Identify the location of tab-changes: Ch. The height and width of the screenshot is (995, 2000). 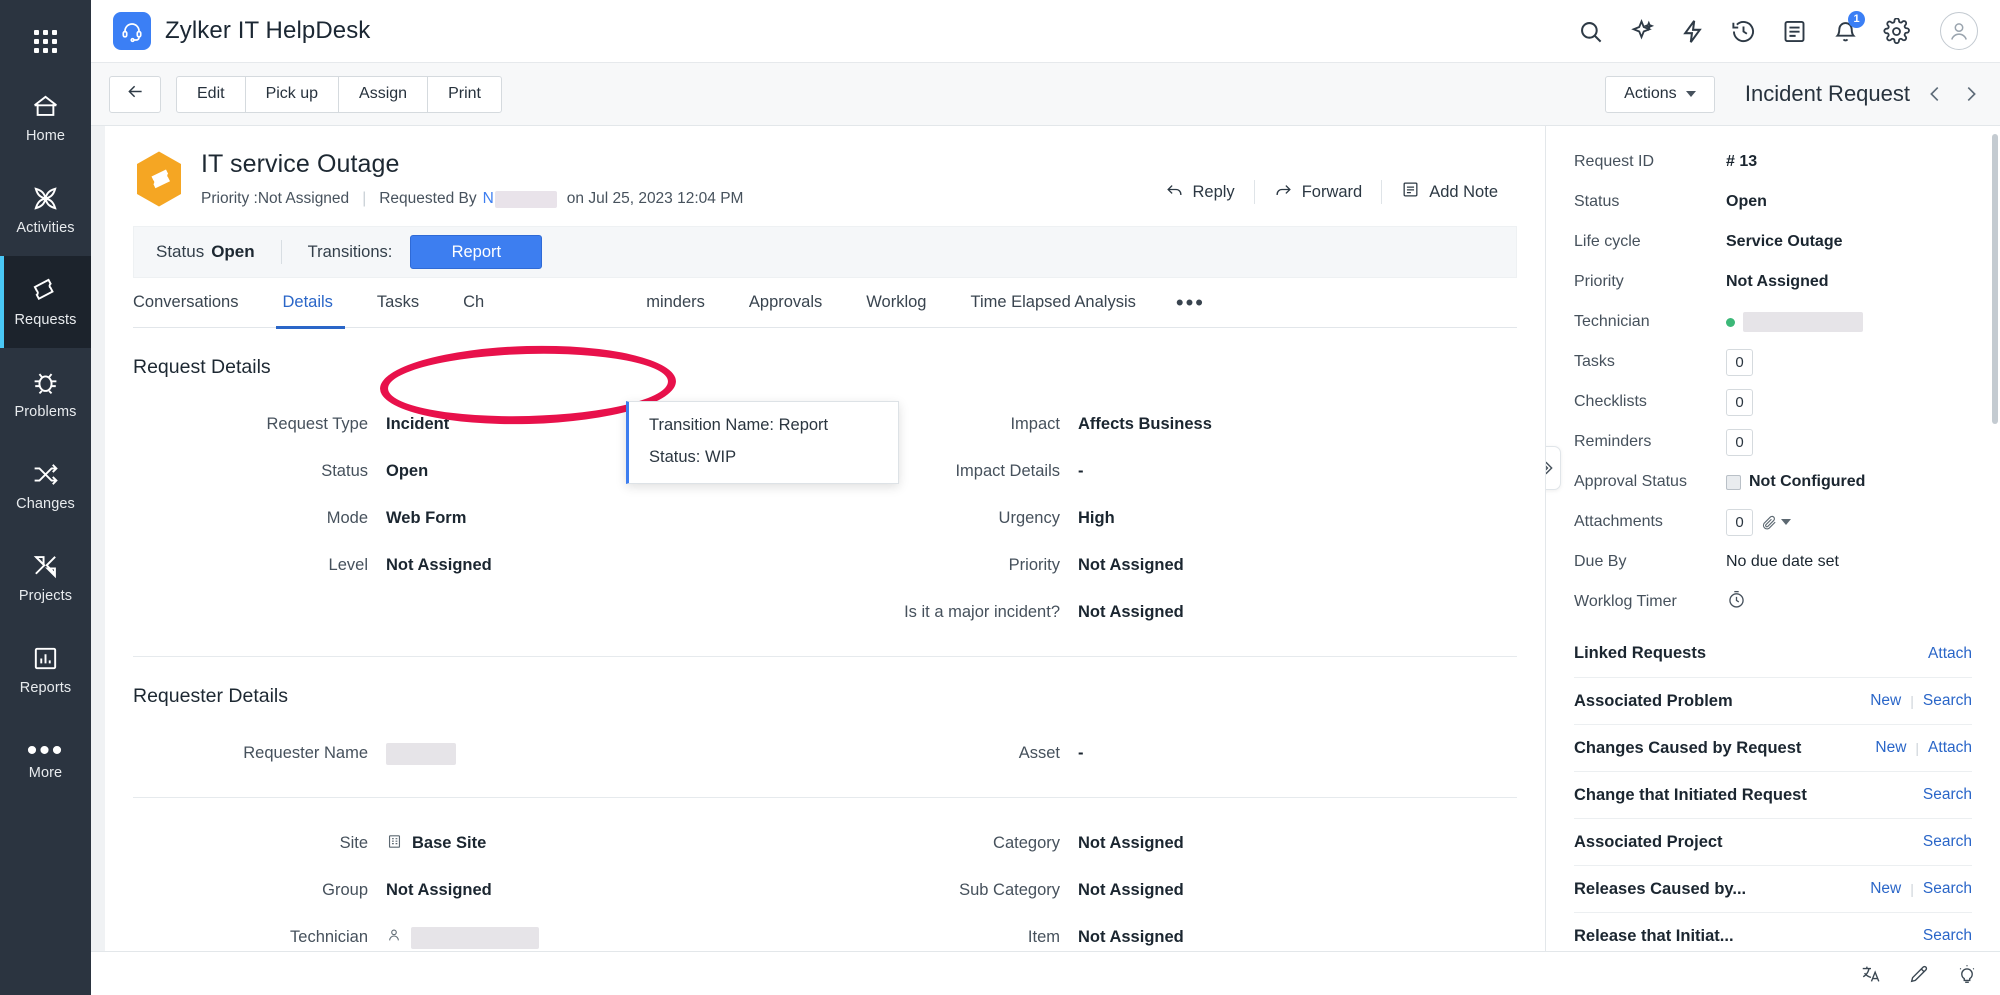
(473, 303).